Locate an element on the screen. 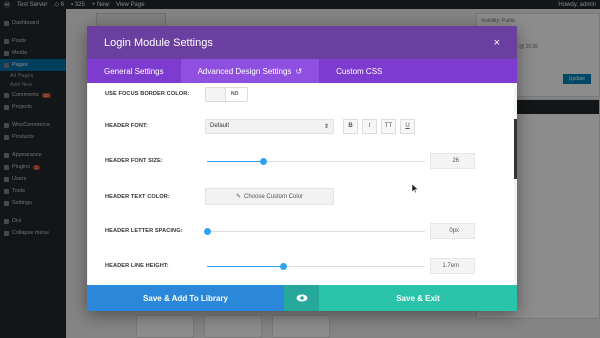 This screenshot has width=600, height=338. header-line-height-row: HEADER LINE HEIGHT: 1.7em is located at coordinates (291, 266).